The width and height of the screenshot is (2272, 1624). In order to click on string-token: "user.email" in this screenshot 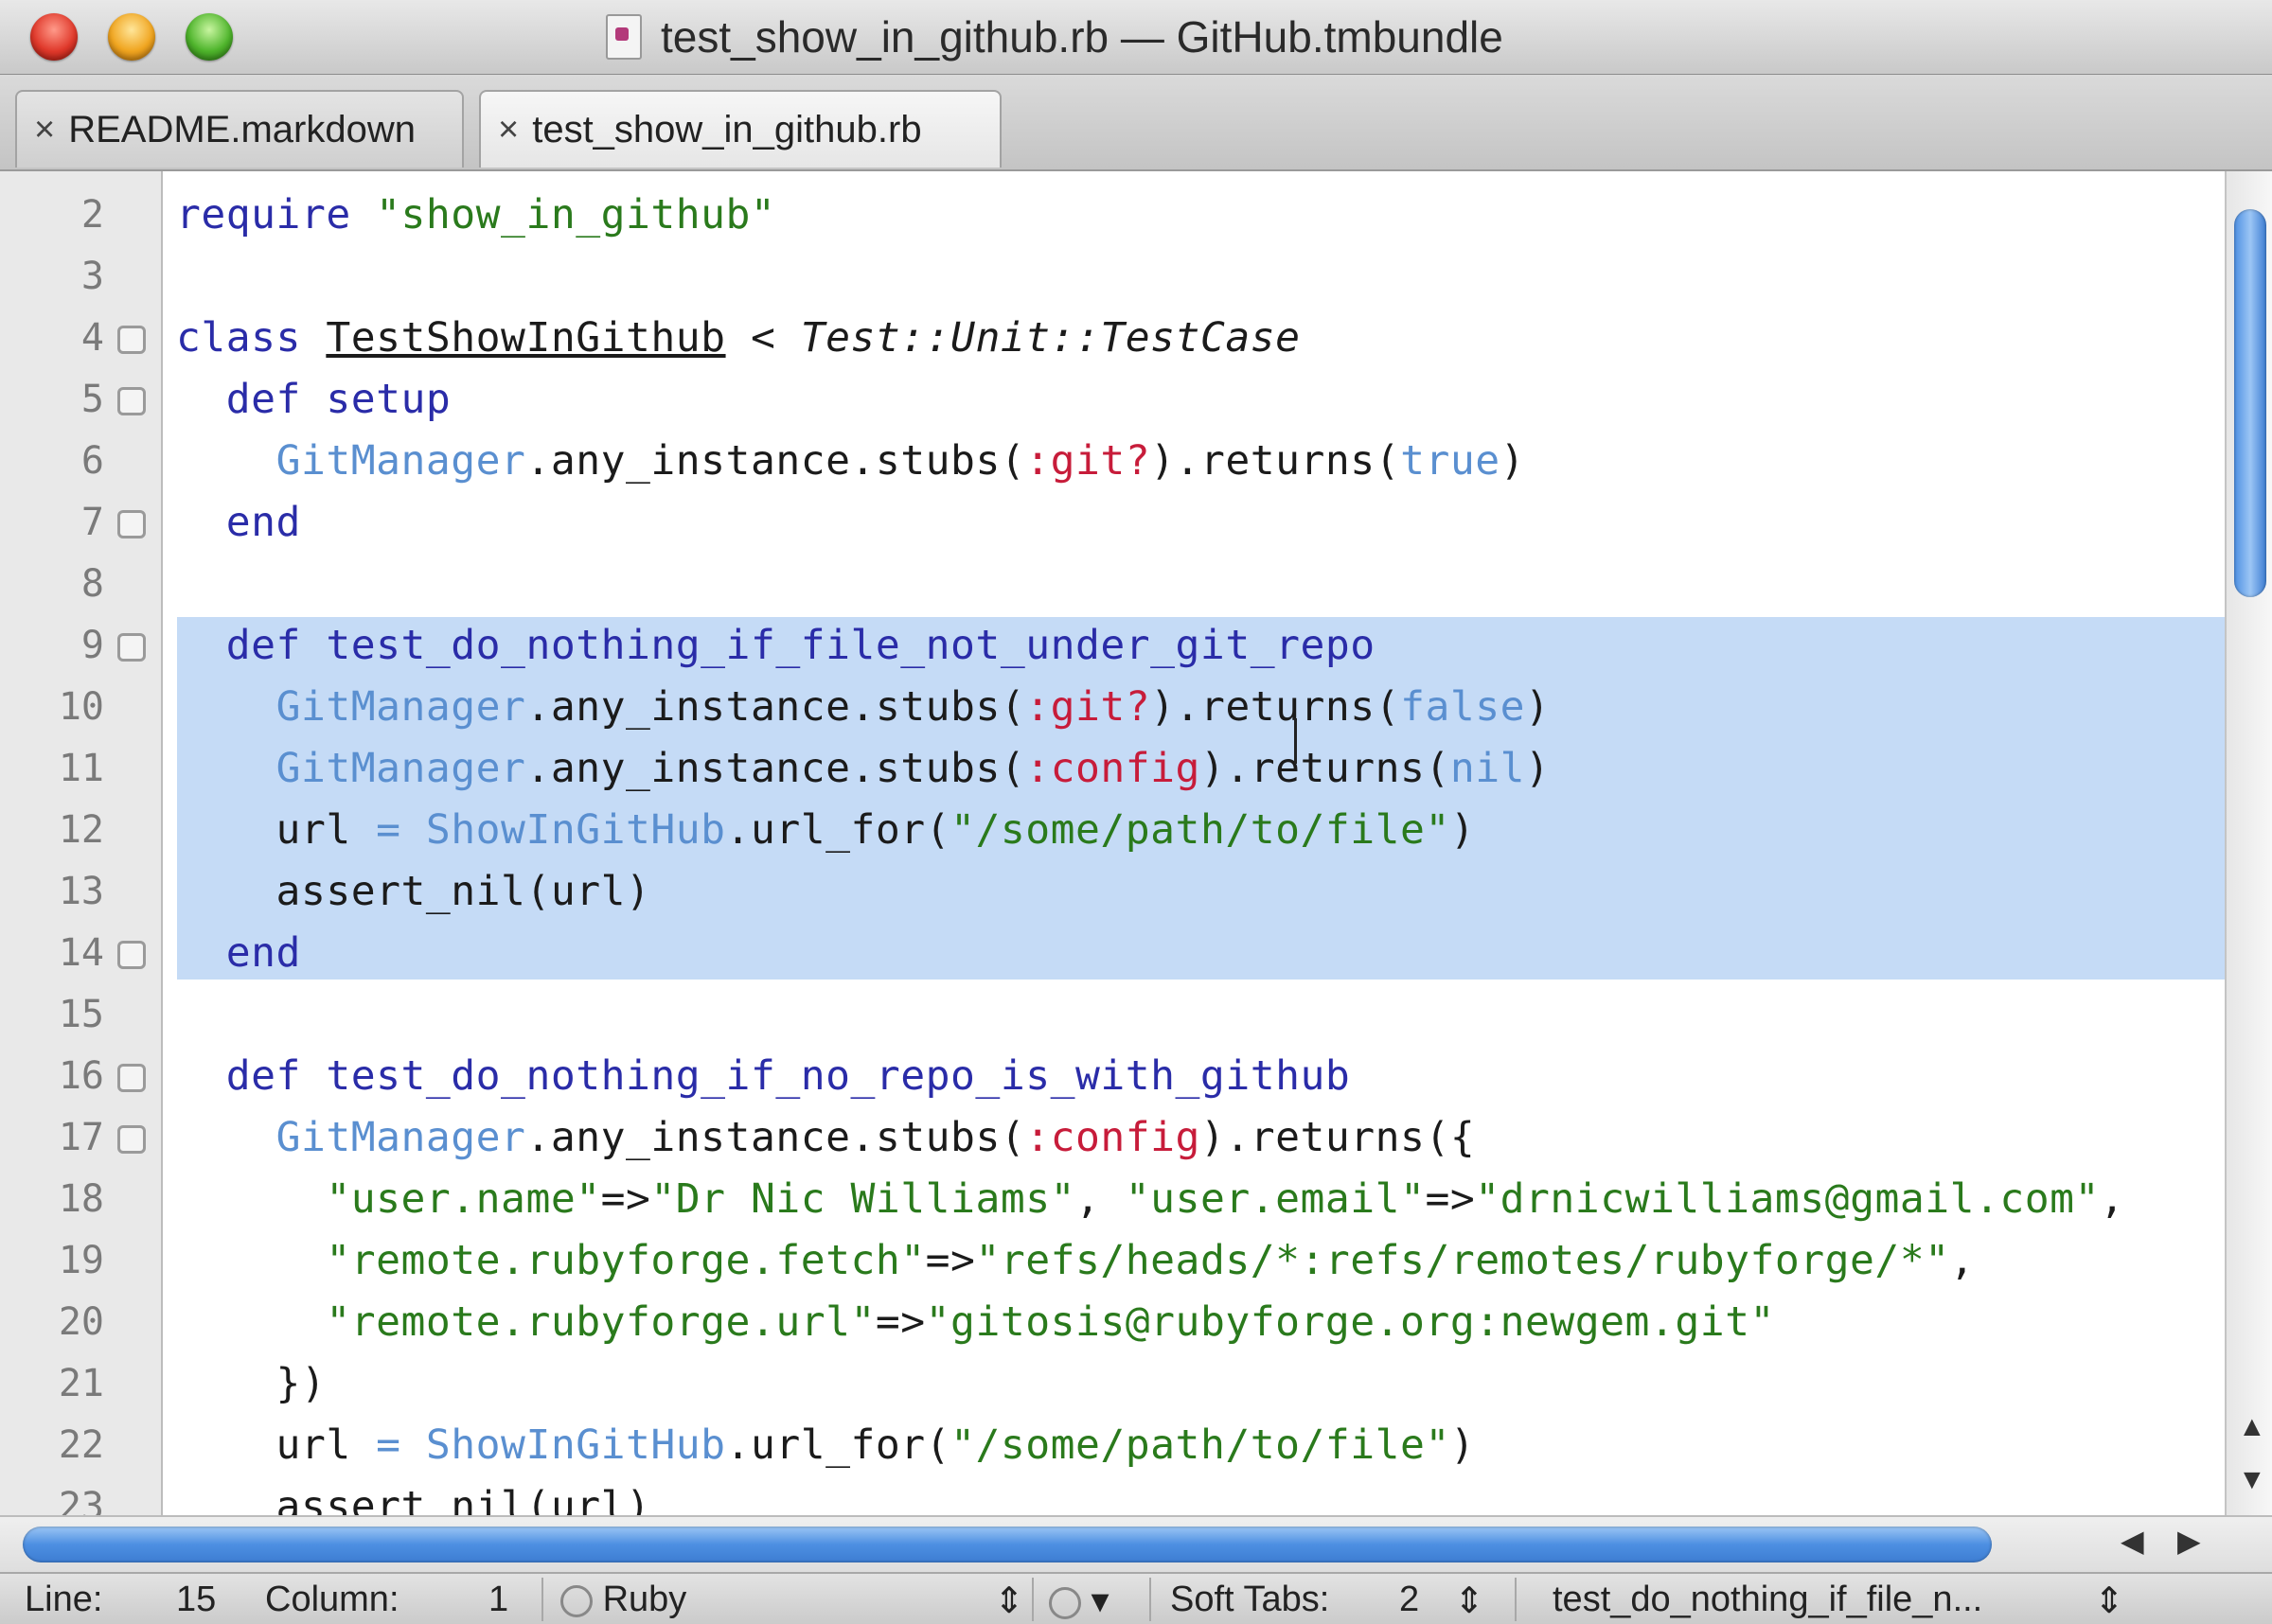, I will do `click(1275, 1199)`.